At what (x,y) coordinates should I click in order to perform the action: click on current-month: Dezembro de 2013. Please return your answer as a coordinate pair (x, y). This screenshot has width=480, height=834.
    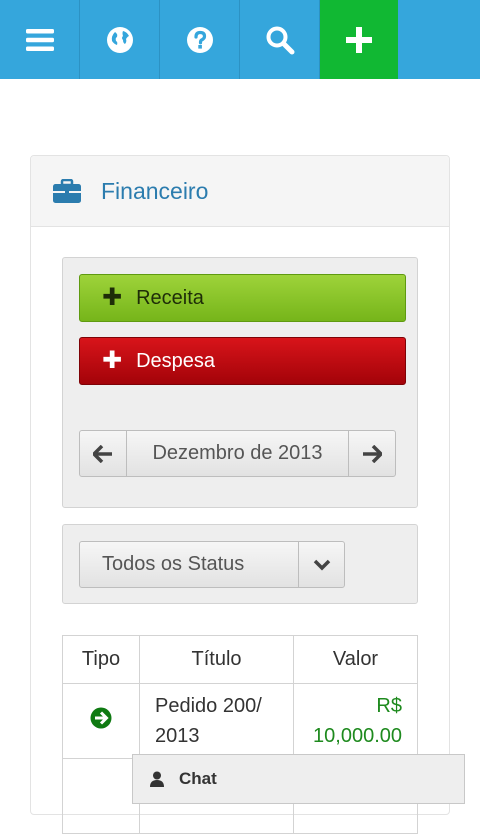
    Looking at the image, I should click on (237, 453).